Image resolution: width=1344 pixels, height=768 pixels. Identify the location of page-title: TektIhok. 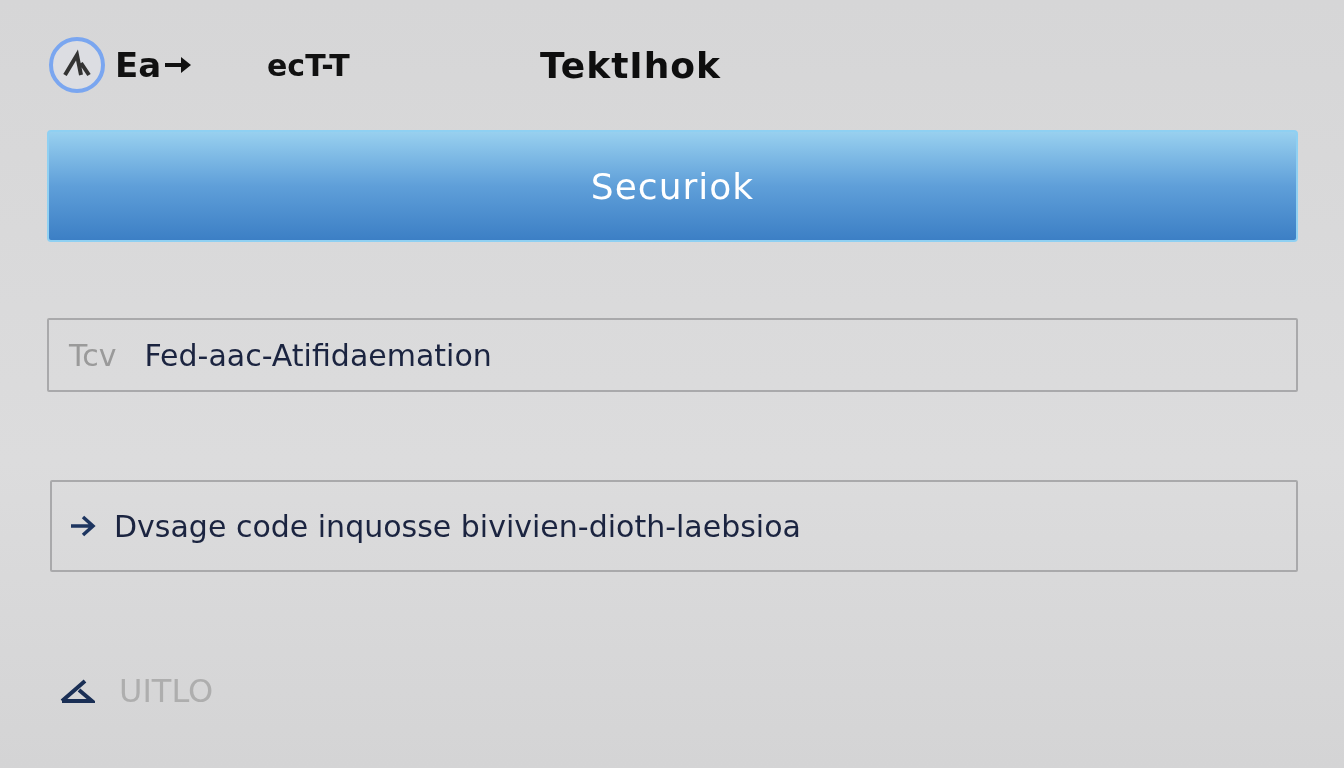
(631, 65).